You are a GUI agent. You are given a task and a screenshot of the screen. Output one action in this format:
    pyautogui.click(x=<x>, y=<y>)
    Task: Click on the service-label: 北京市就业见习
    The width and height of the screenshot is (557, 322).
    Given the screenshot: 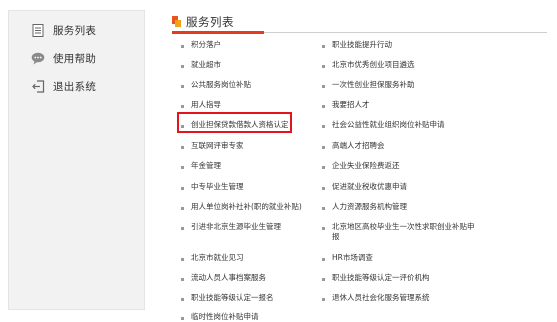 What is the action you would take?
    pyautogui.click(x=217, y=257)
    